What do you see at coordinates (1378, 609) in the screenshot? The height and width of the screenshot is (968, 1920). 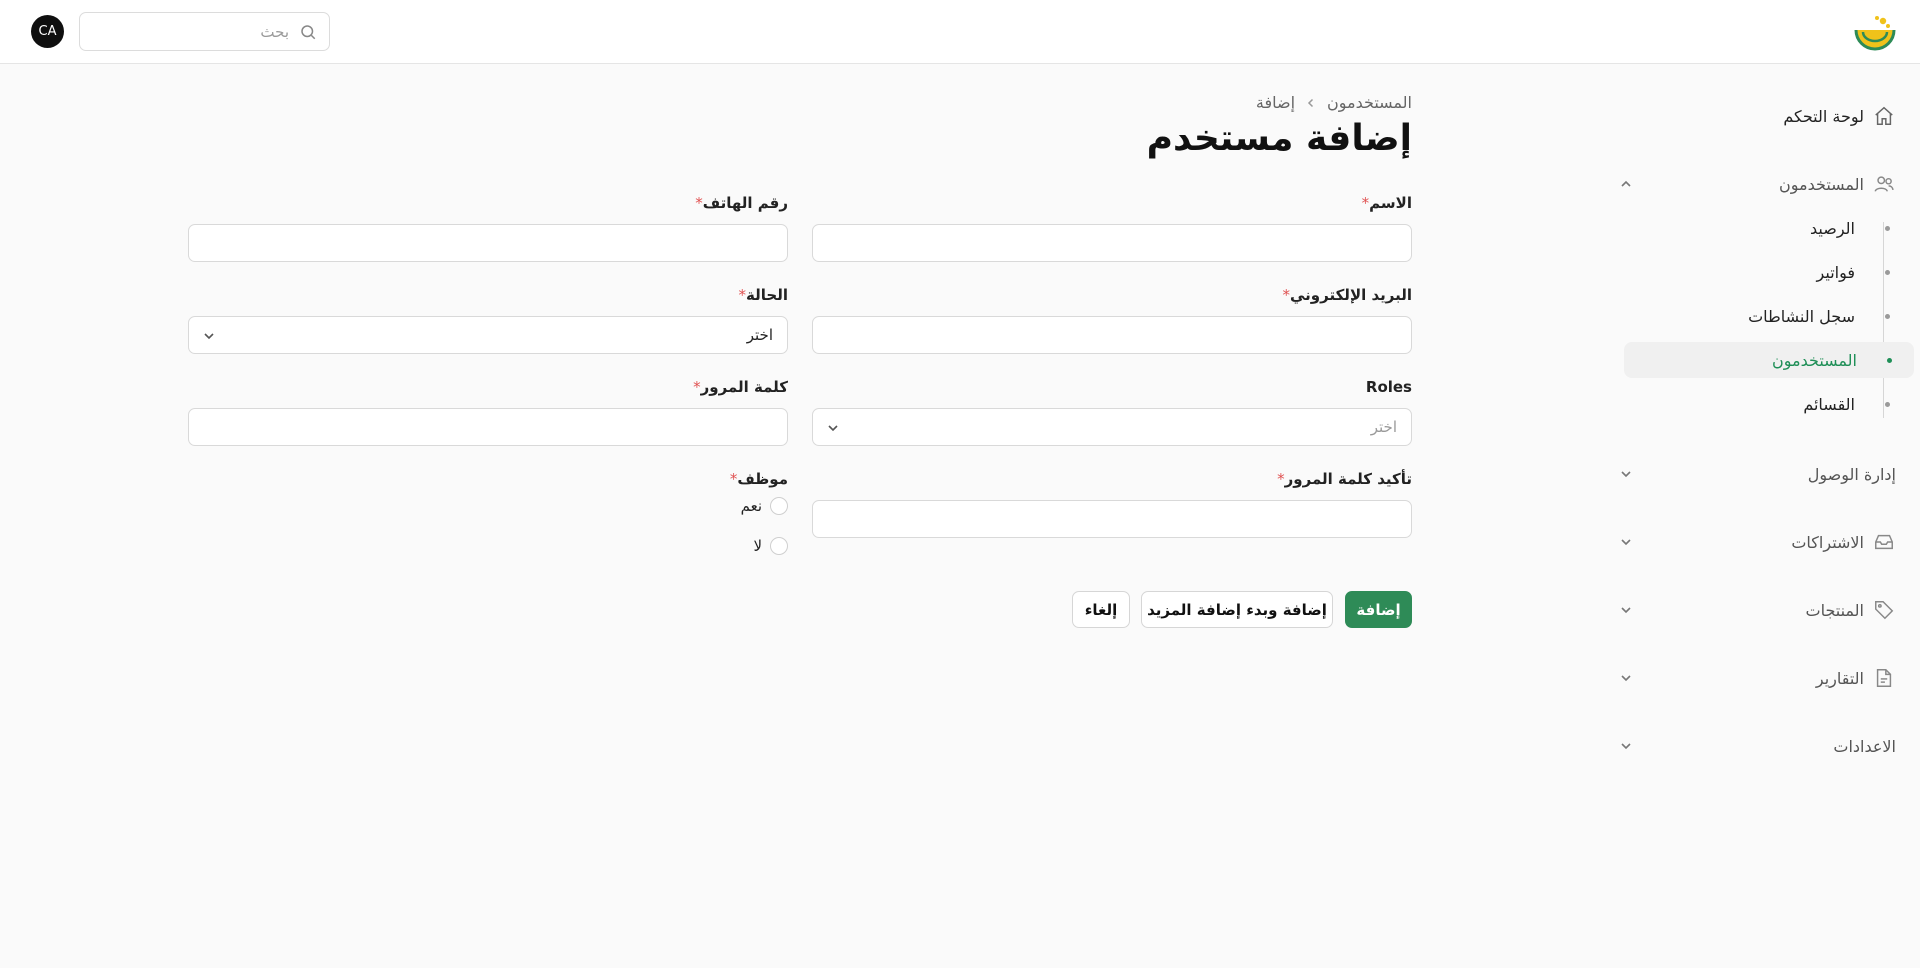 I see `add-button: إضافة` at bounding box center [1378, 609].